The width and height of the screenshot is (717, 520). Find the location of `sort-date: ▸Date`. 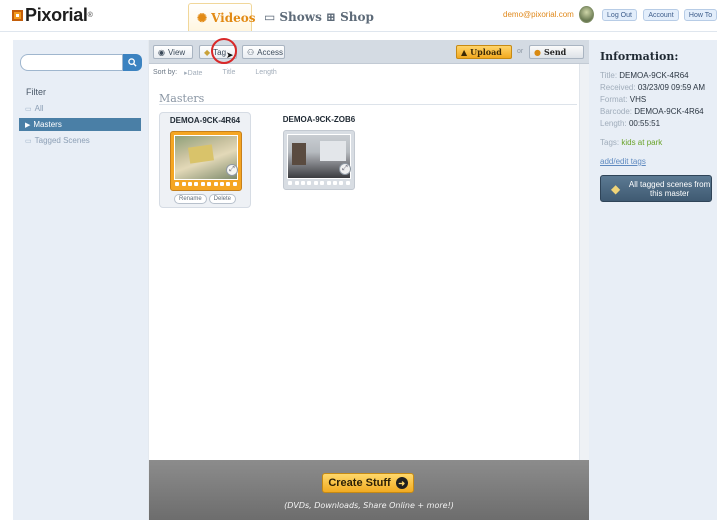

sort-date: ▸Date is located at coordinates (193, 73).